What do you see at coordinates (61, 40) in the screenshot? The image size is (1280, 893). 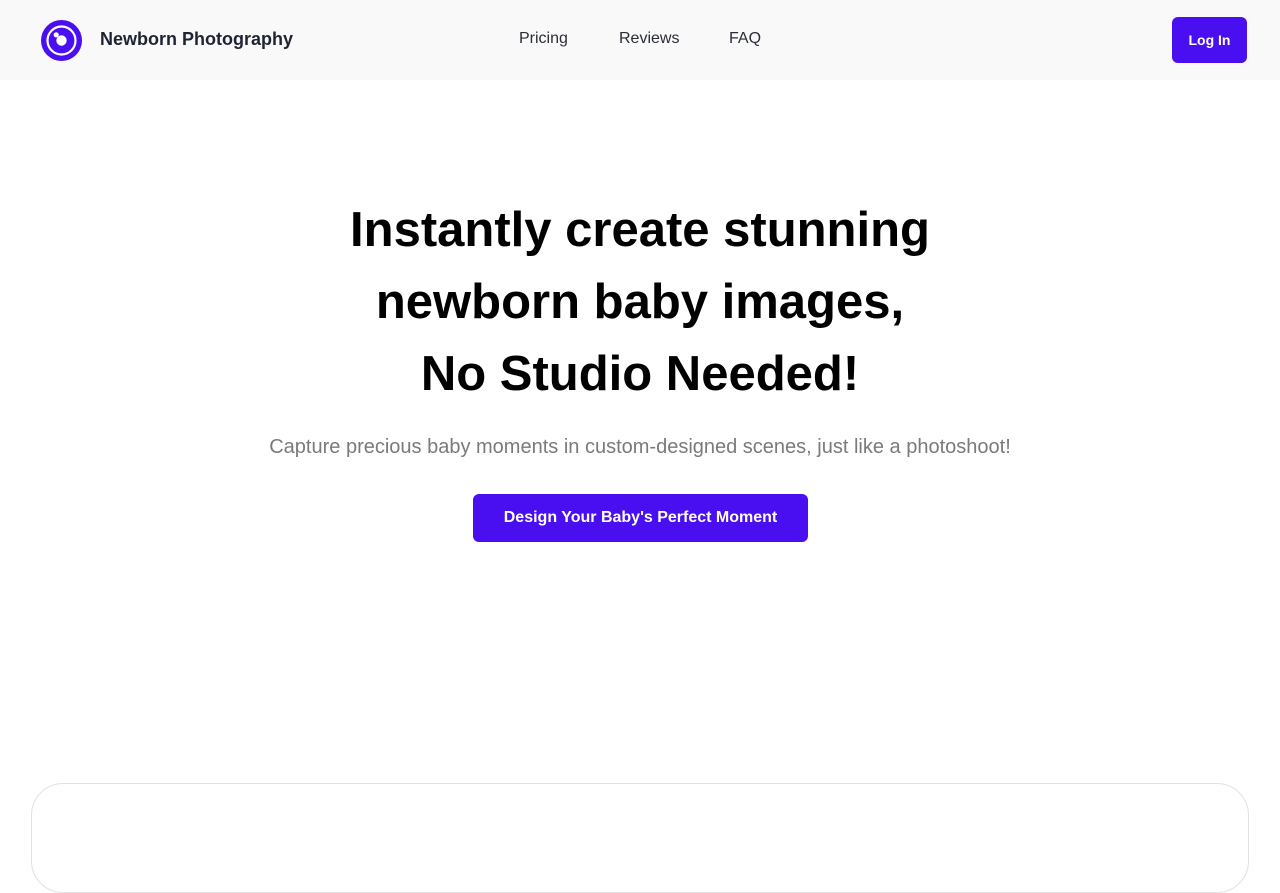 I see `camera-lens-icon` at bounding box center [61, 40].